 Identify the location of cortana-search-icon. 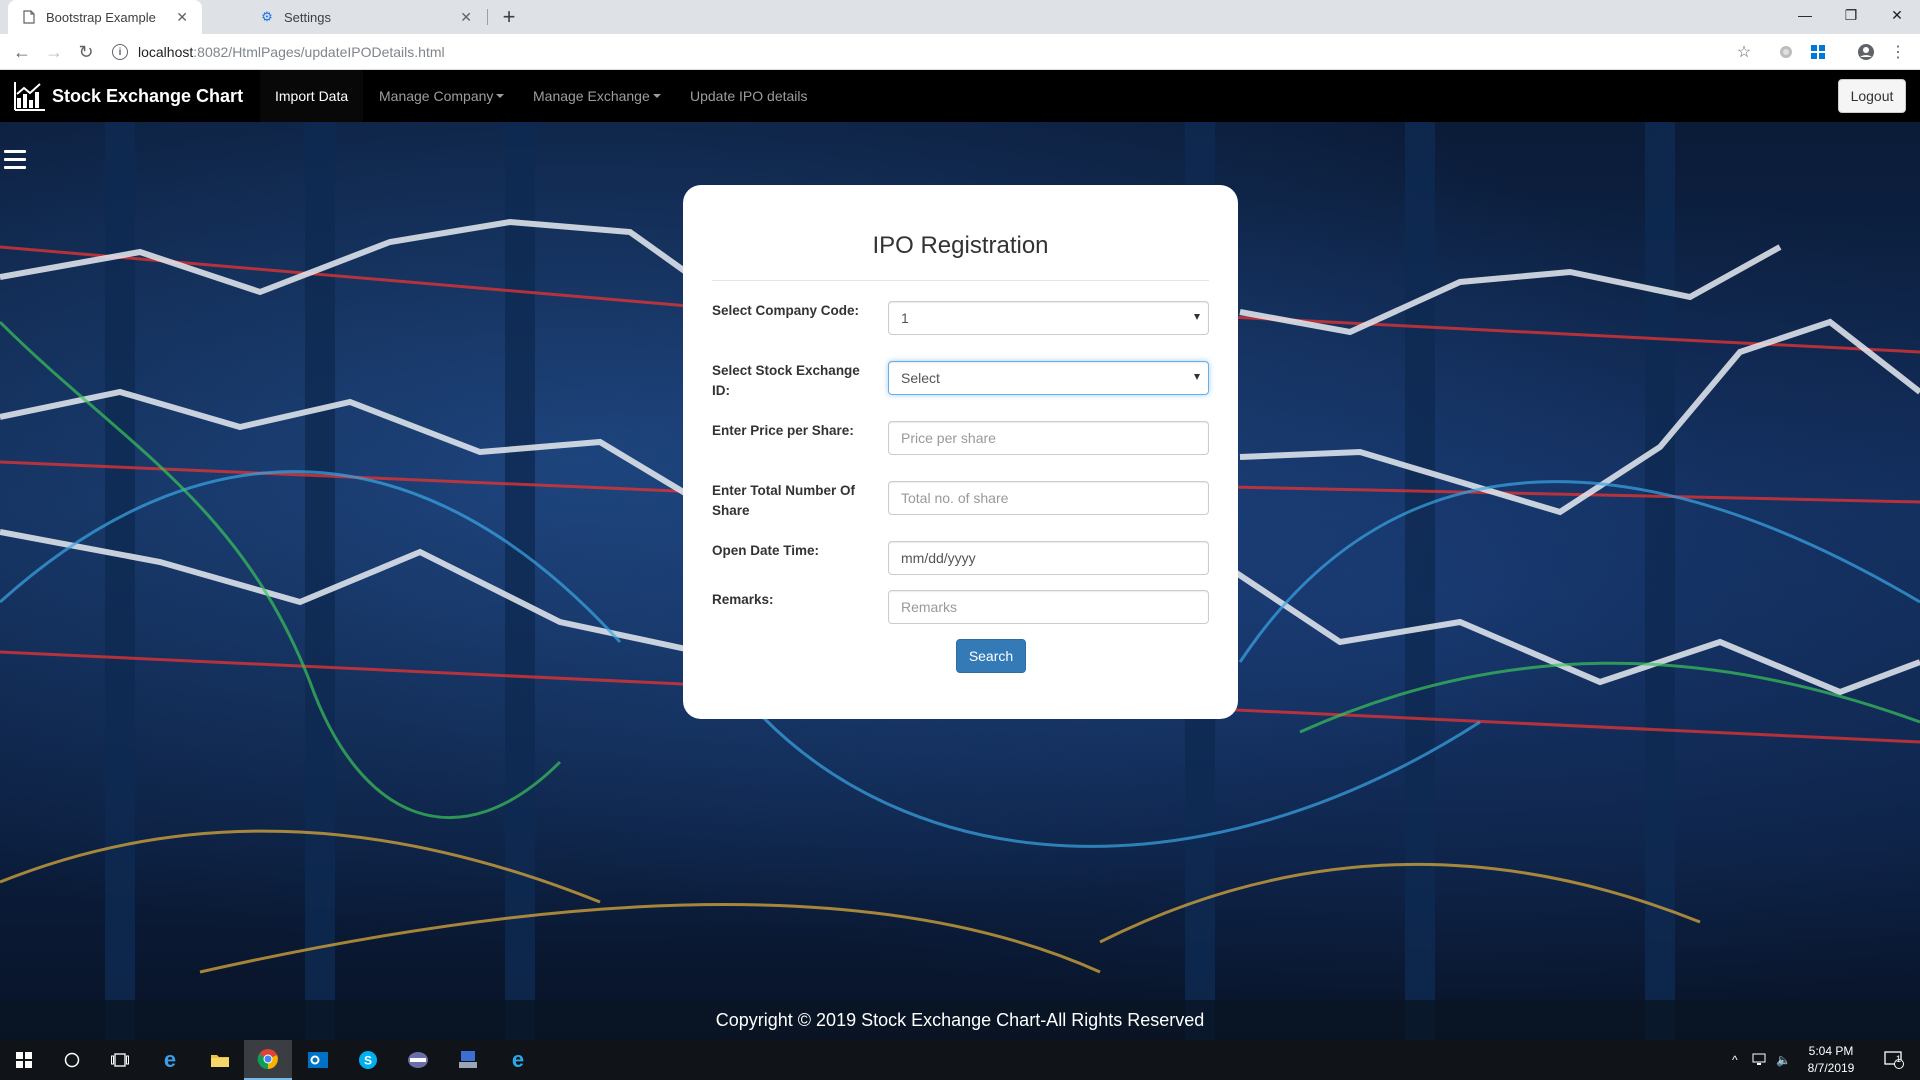
(72, 1060).